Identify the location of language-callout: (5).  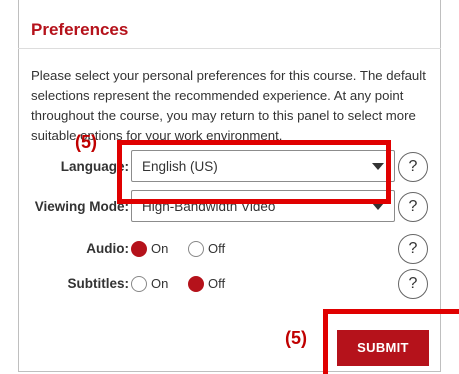
(86, 142).